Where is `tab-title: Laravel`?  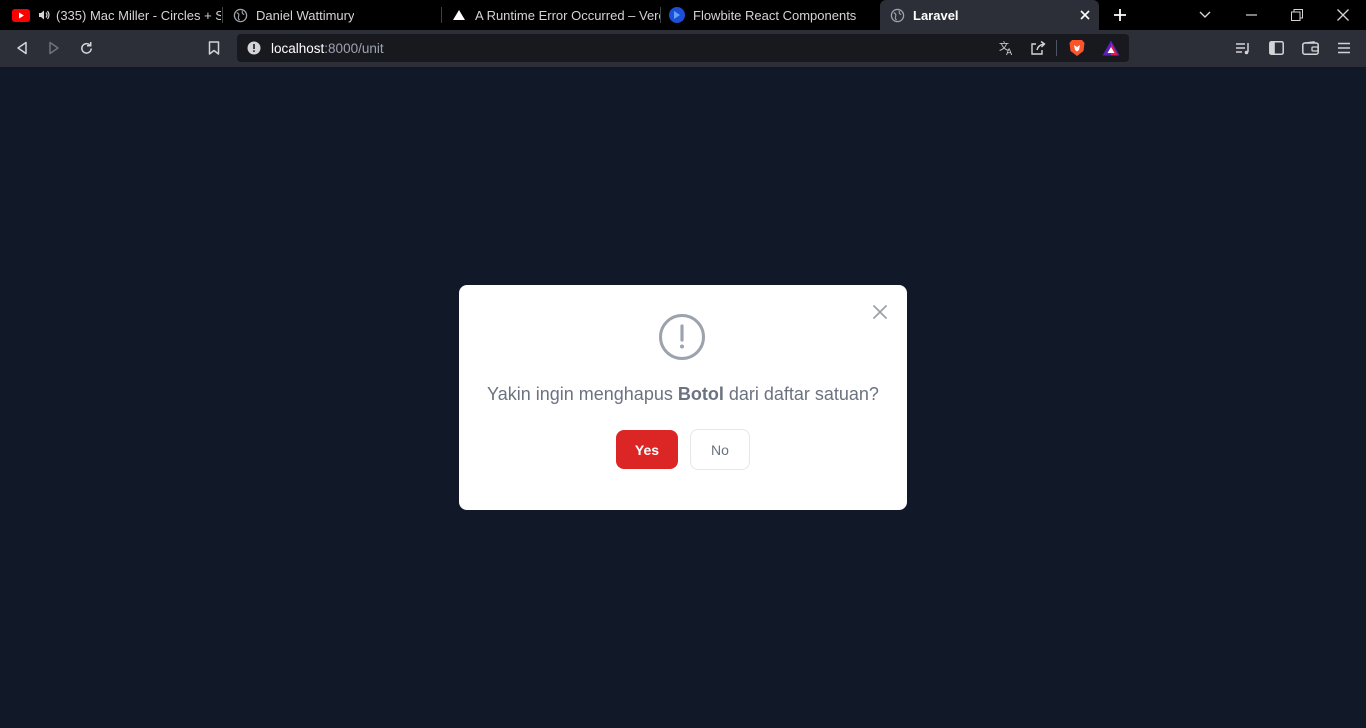 tab-title: Laravel is located at coordinates (936, 15).